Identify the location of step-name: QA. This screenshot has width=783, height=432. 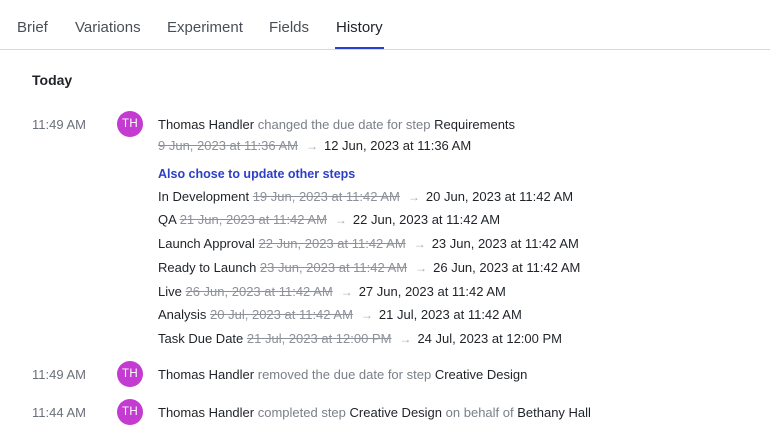
(167, 219).